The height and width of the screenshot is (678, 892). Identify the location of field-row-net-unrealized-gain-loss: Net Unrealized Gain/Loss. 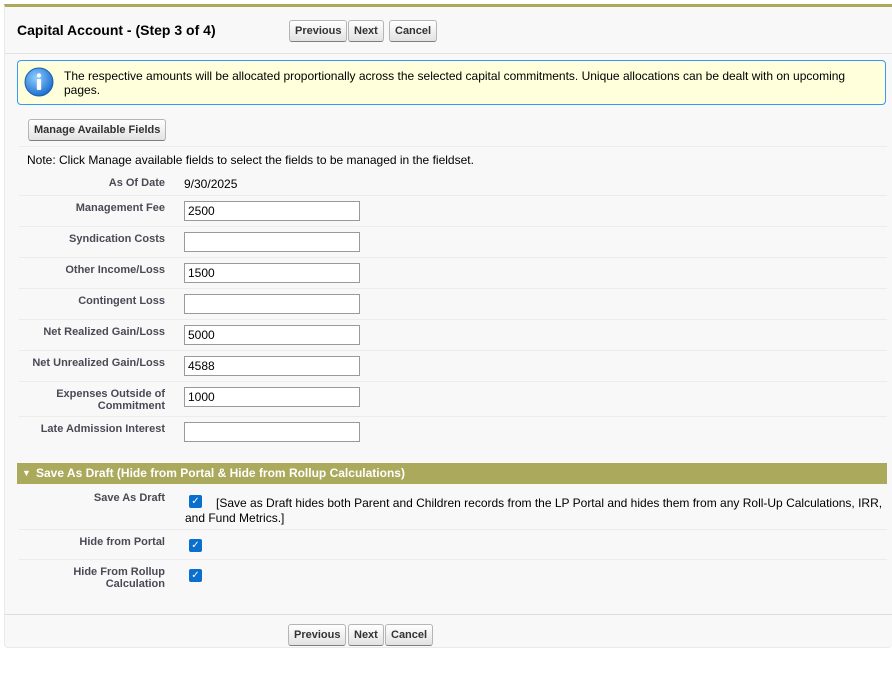
(453, 366).